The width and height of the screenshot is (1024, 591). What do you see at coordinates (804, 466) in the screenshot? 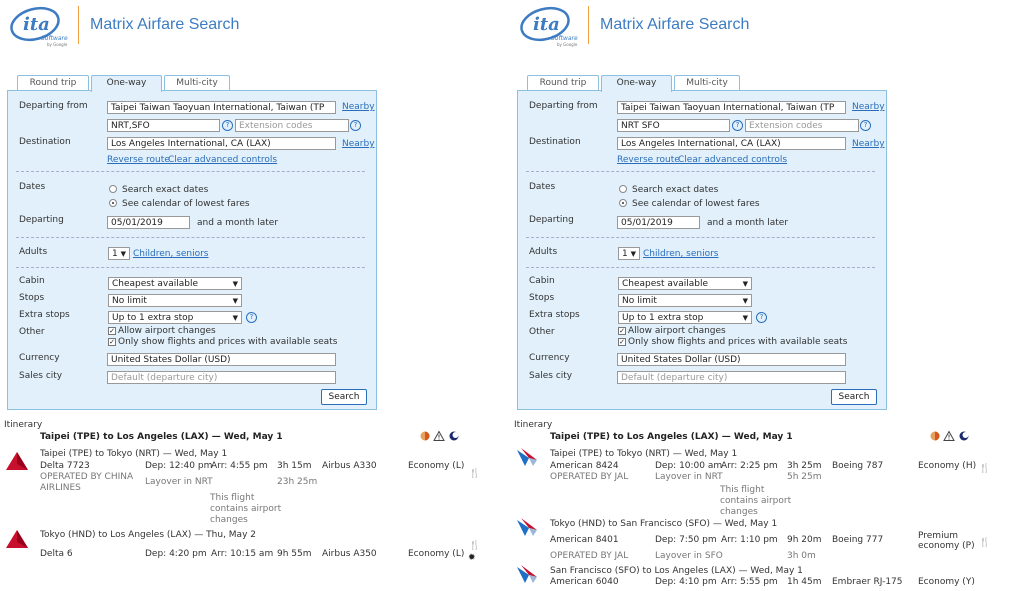
I see `segment-duration: 3h 25m` at bounding box center [804, 466].